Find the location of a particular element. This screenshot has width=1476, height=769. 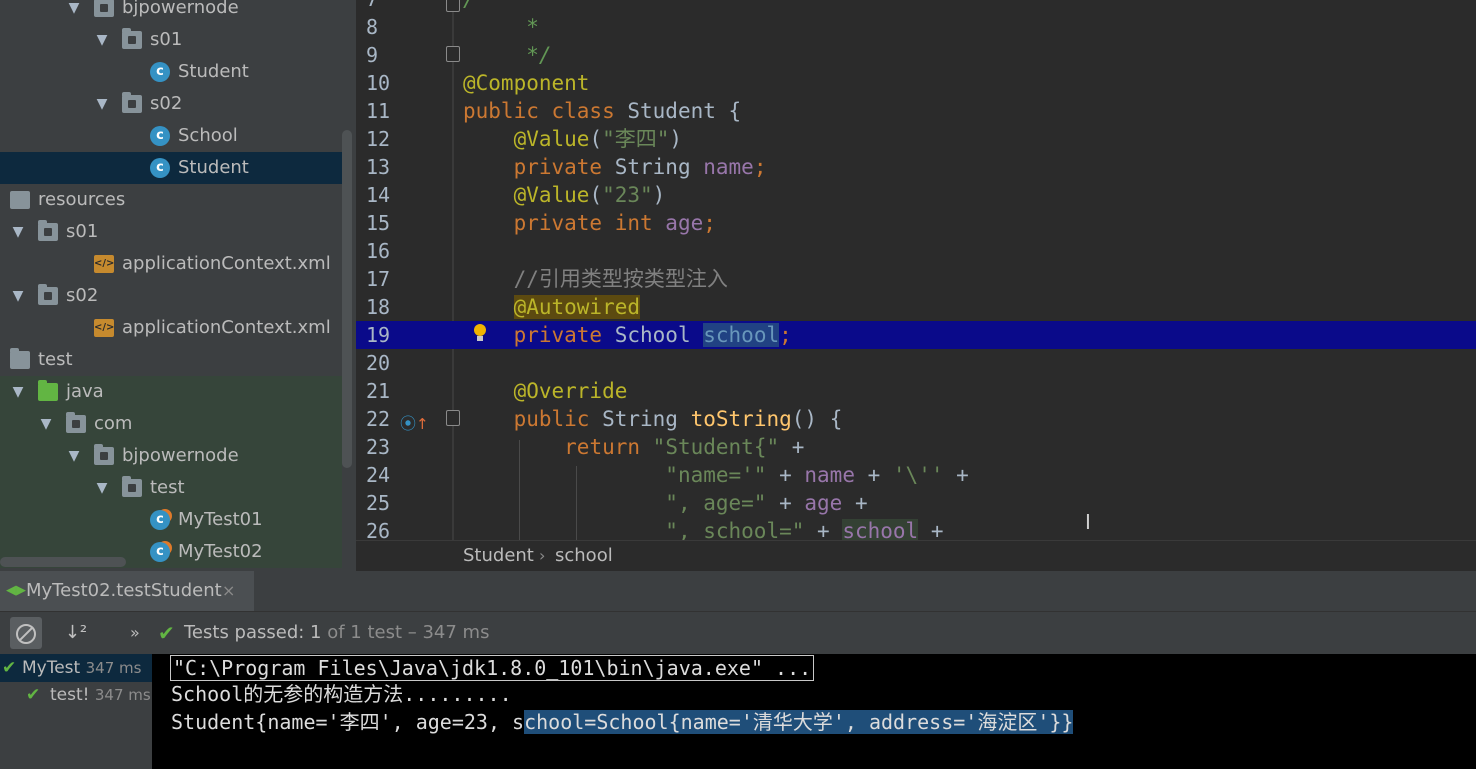

code-text: @Value("23") is located at coordinates (564, 195).